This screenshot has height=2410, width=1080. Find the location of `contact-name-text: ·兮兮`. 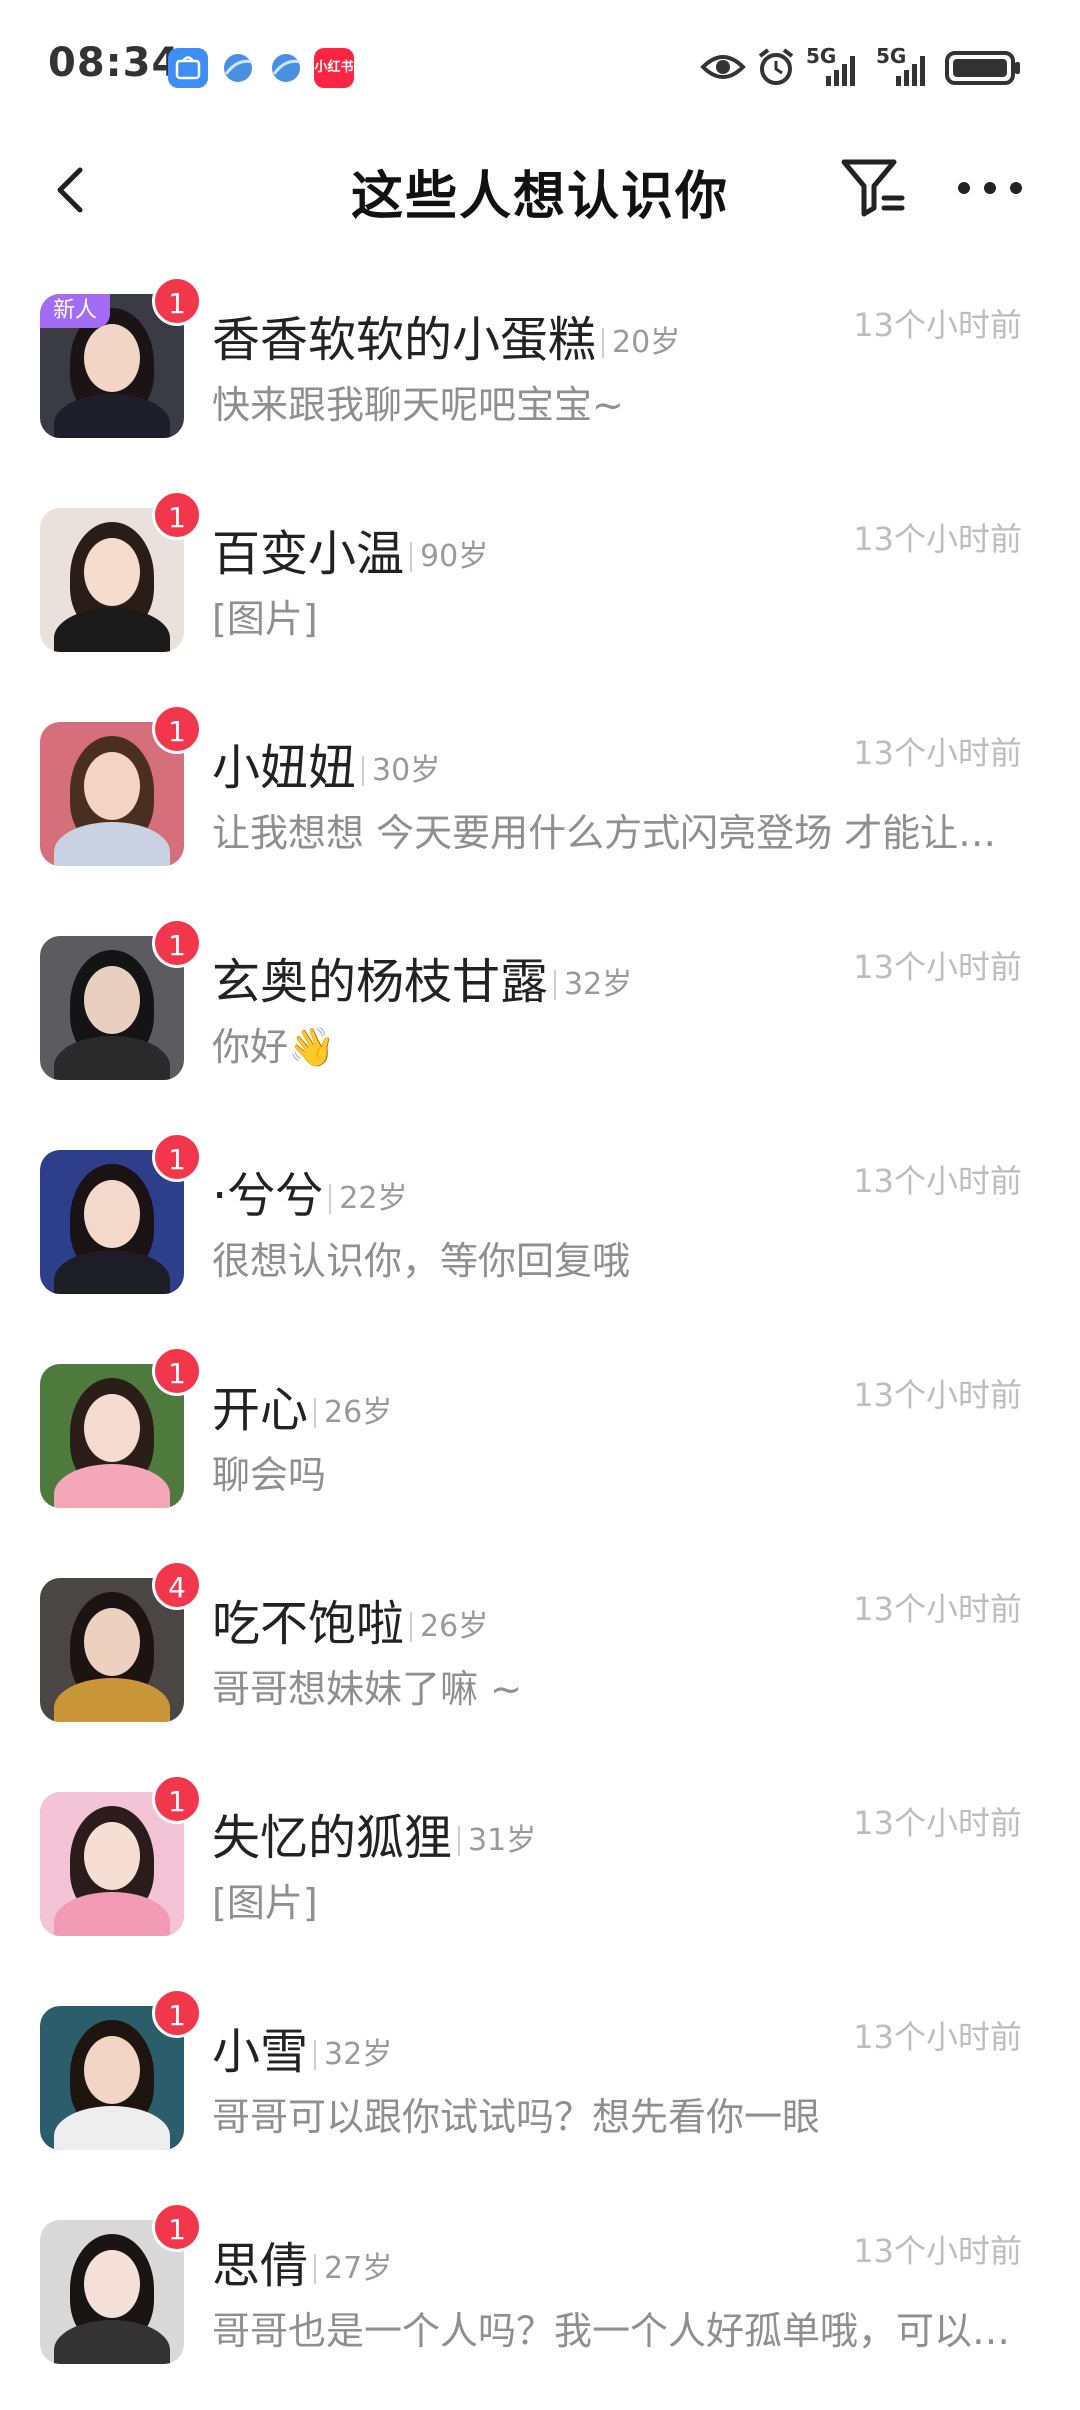

contact-name-text: ·兮兮 is located at coordinates (268, 1196).